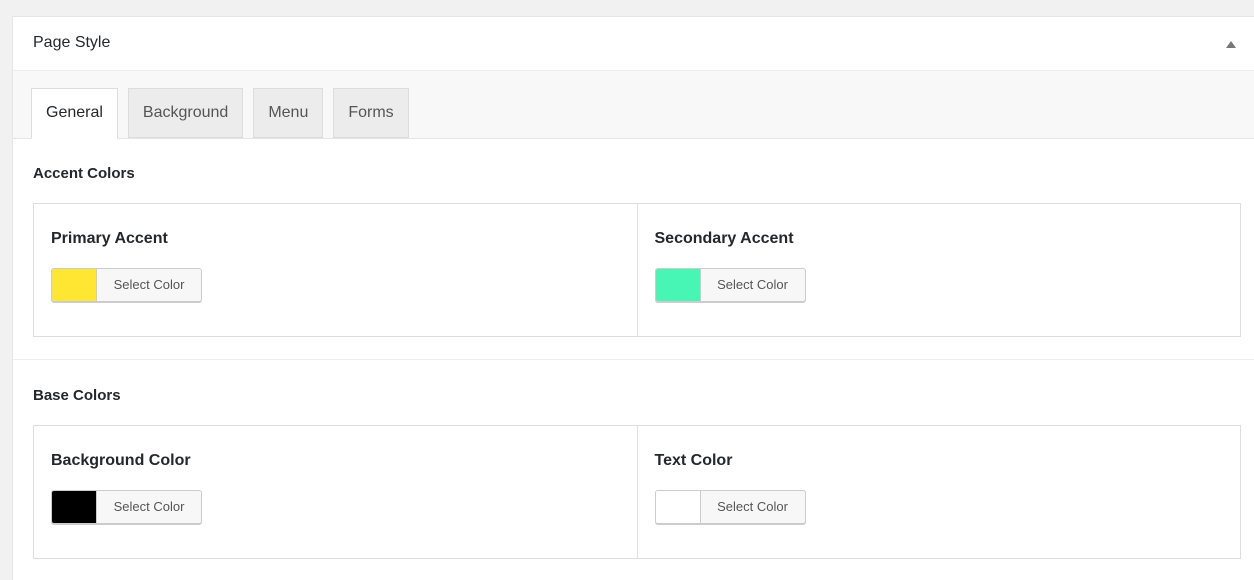 Image resolution: width=1254 pixels, height=580 pixels. Describe the element at coordinates (371, 113) in the screenshot. I see `tab-forms: Forms` at that location.